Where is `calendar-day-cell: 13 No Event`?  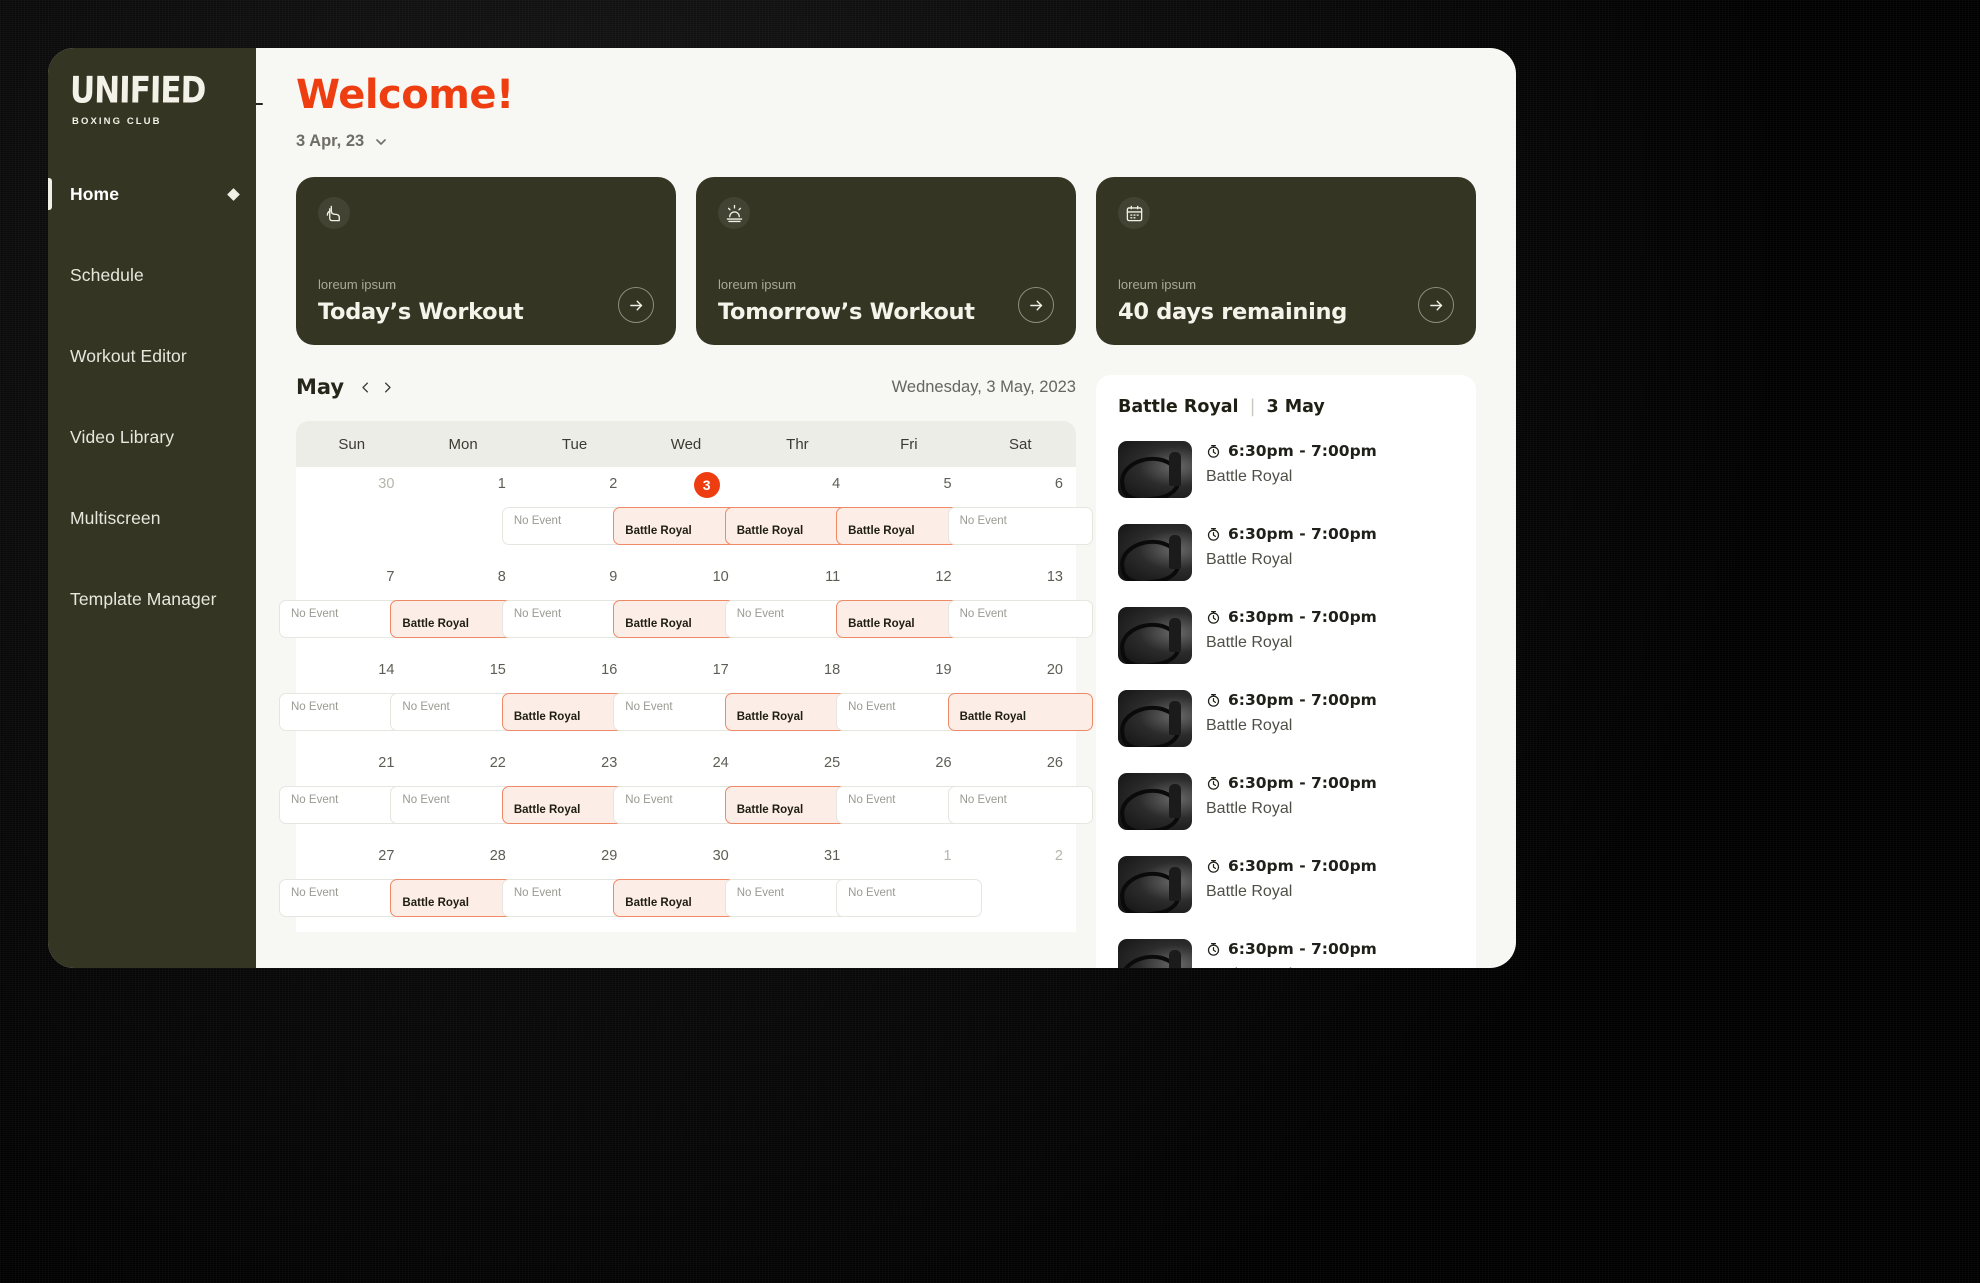
calendar-day-cell: 13 No Event is located at coordinates (1020, 606).